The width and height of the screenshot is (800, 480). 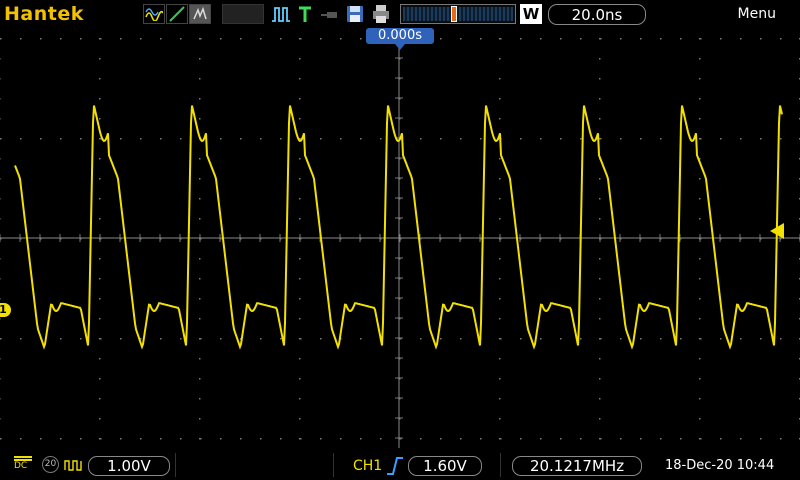 I want to click on probe-waveform-icon, so click(x=74, y=466).